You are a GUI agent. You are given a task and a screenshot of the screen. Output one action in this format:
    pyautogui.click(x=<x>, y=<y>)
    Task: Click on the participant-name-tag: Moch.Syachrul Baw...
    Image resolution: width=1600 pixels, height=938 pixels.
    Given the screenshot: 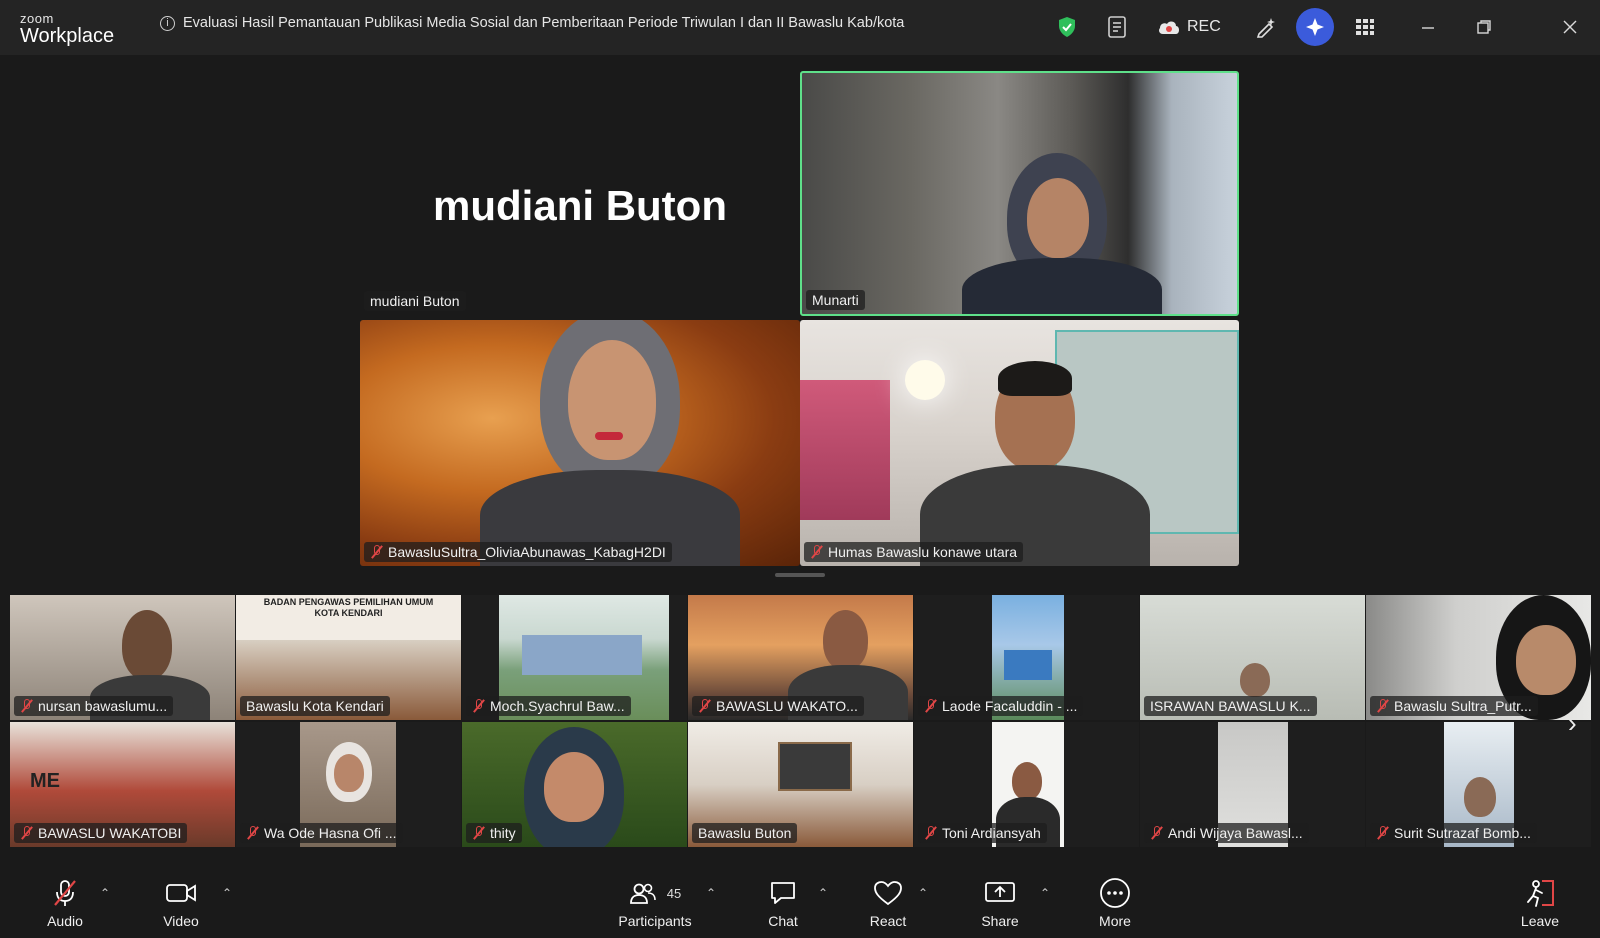 What is the action you would take?
    pyautogui.click(x=548, y=706)
    